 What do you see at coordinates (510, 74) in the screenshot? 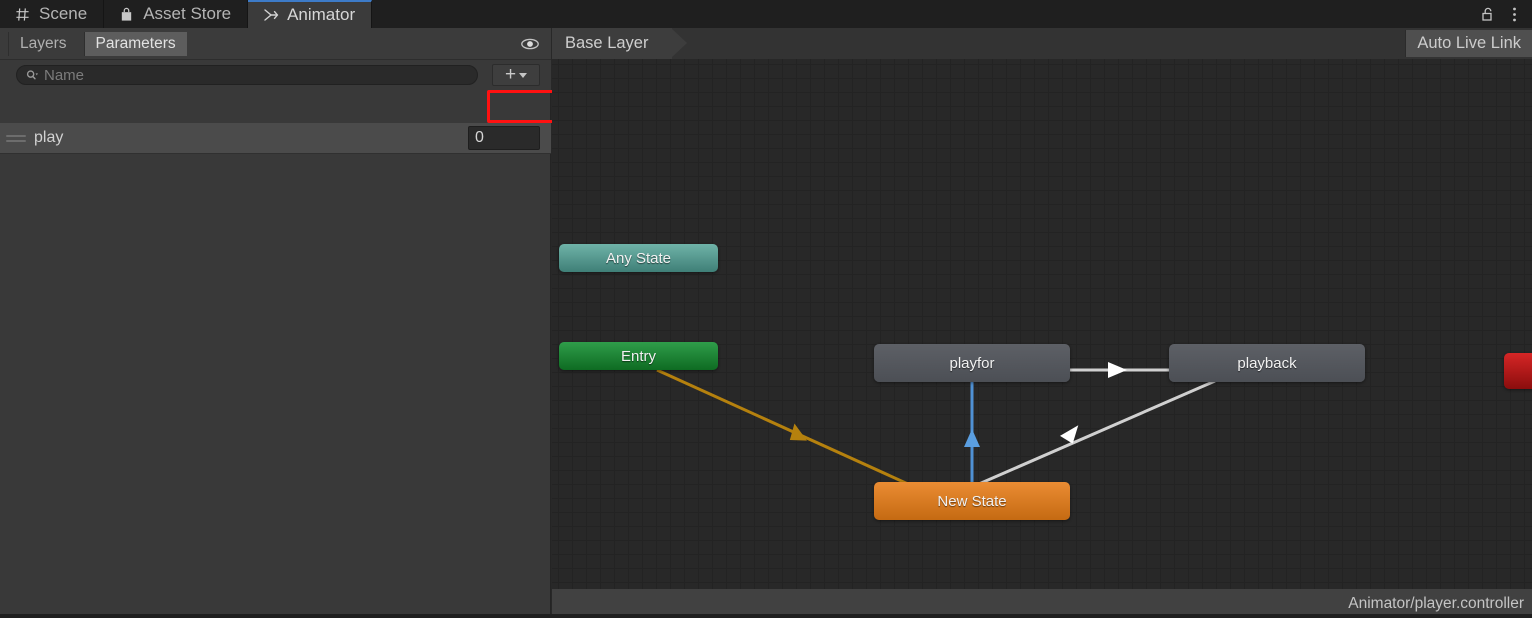
I see `plus-icon: +` at bounding box center [510, 74].